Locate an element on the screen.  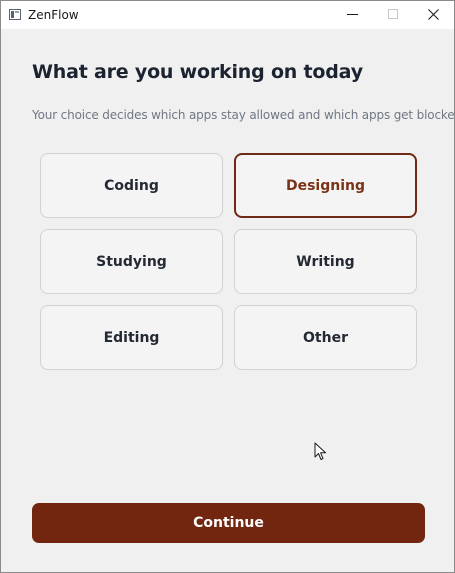
continue-button: Continue is located at coordinates (228, 523).